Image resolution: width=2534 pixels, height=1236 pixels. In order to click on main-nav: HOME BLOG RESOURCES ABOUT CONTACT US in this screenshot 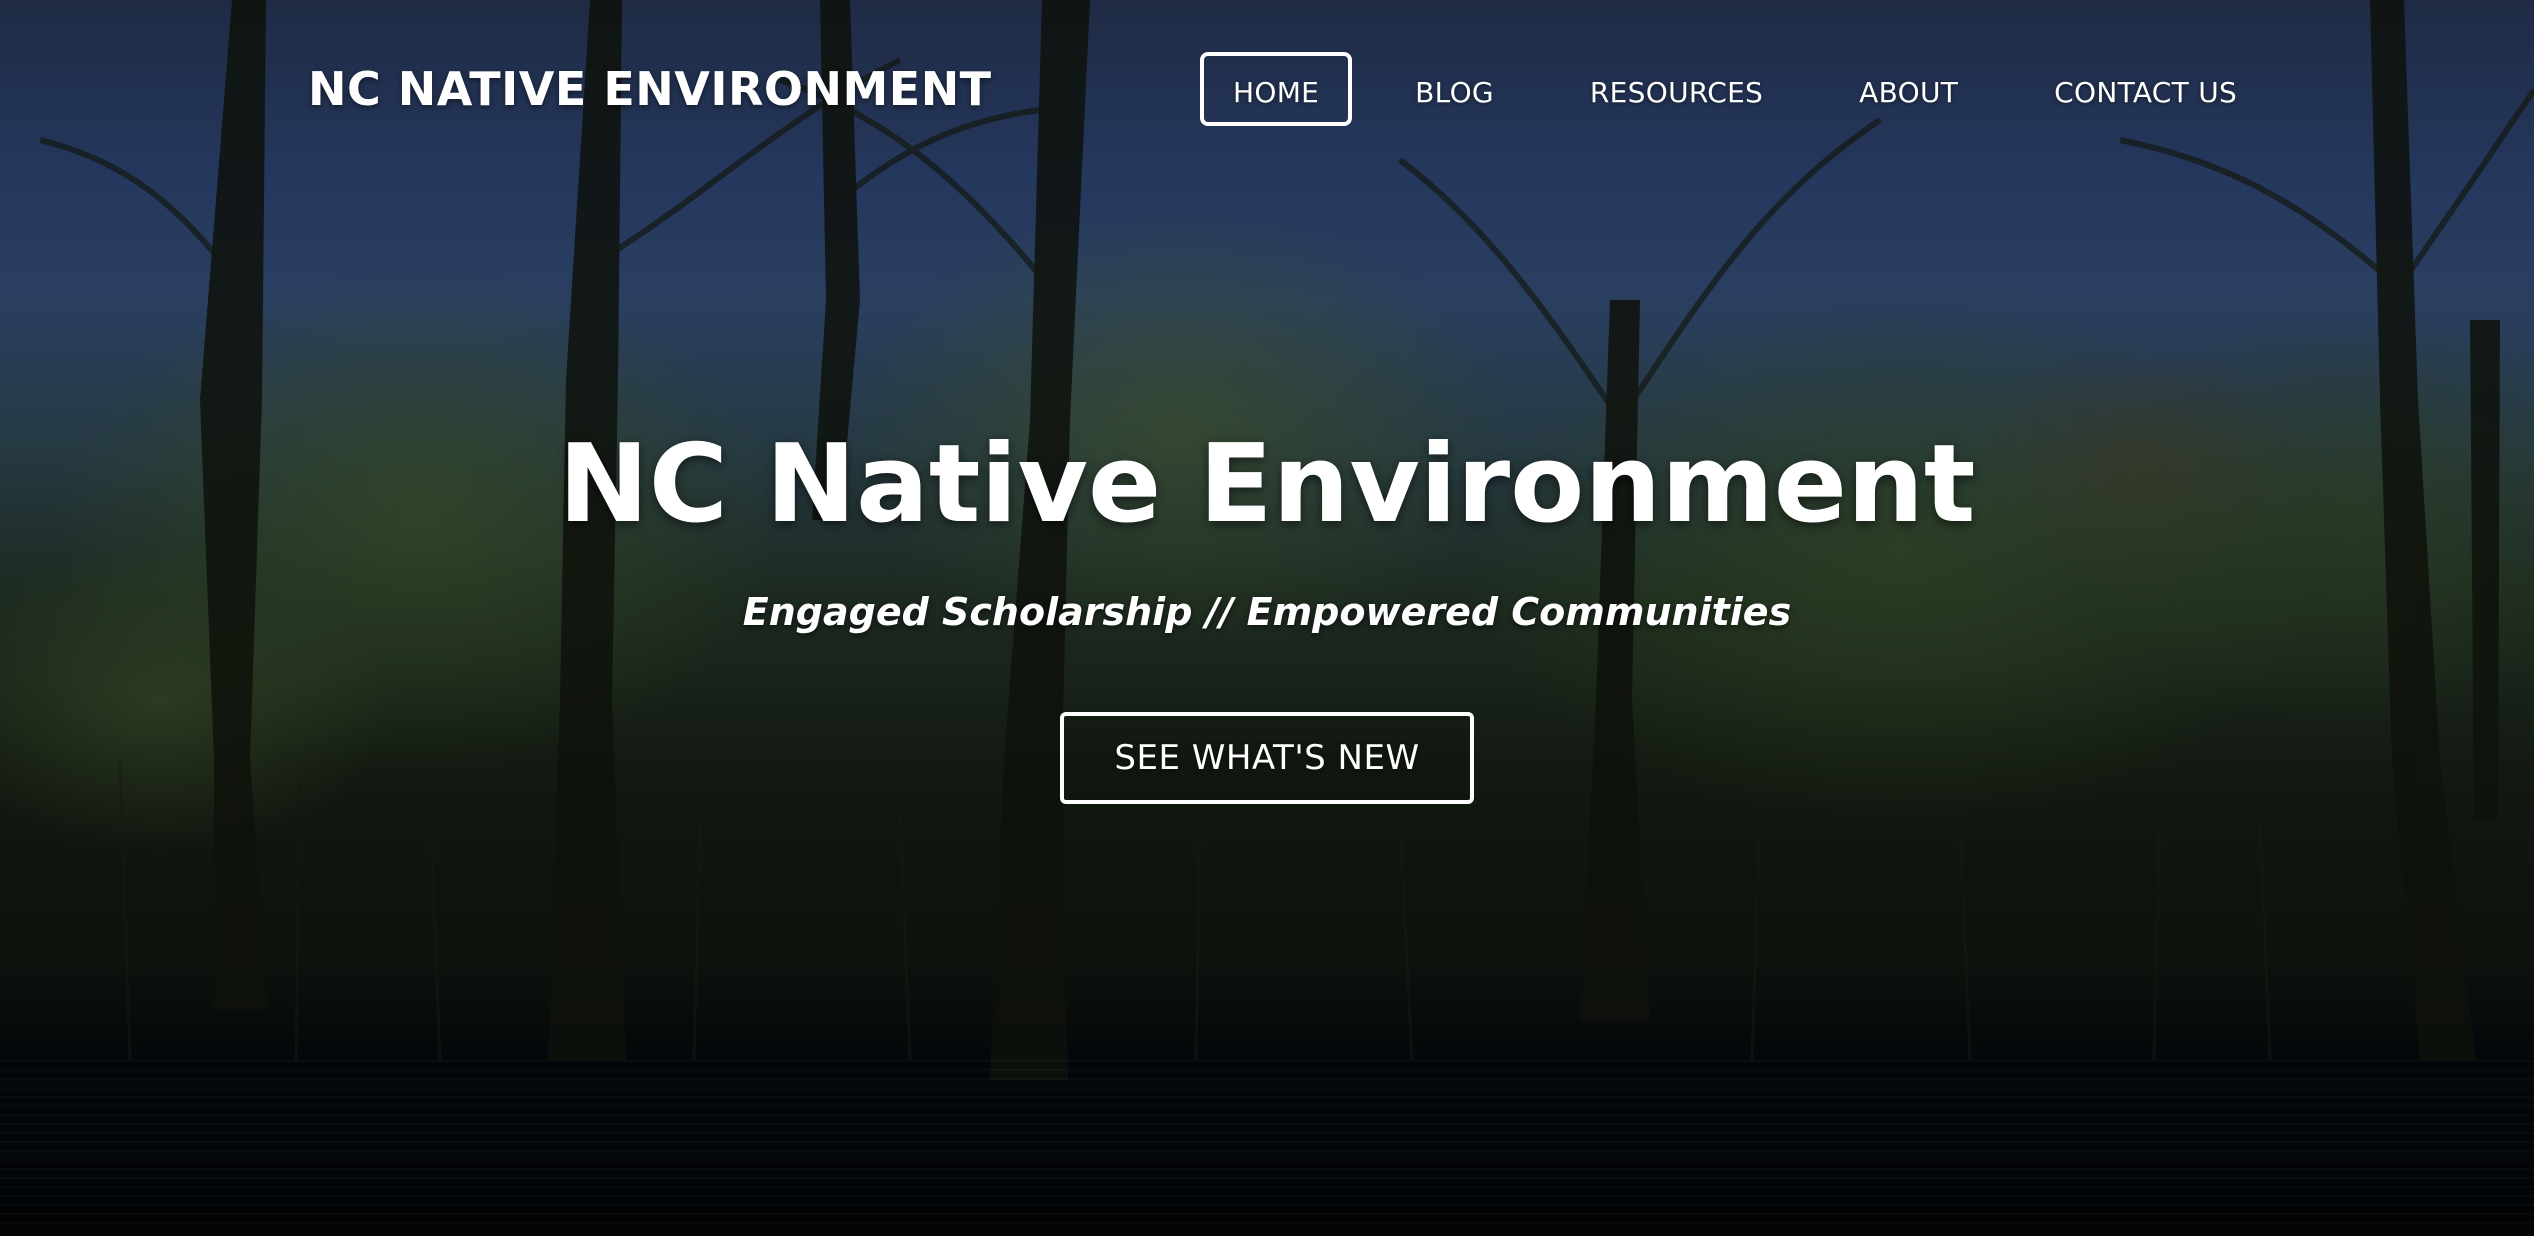, I will do `click(1735, 89)`.